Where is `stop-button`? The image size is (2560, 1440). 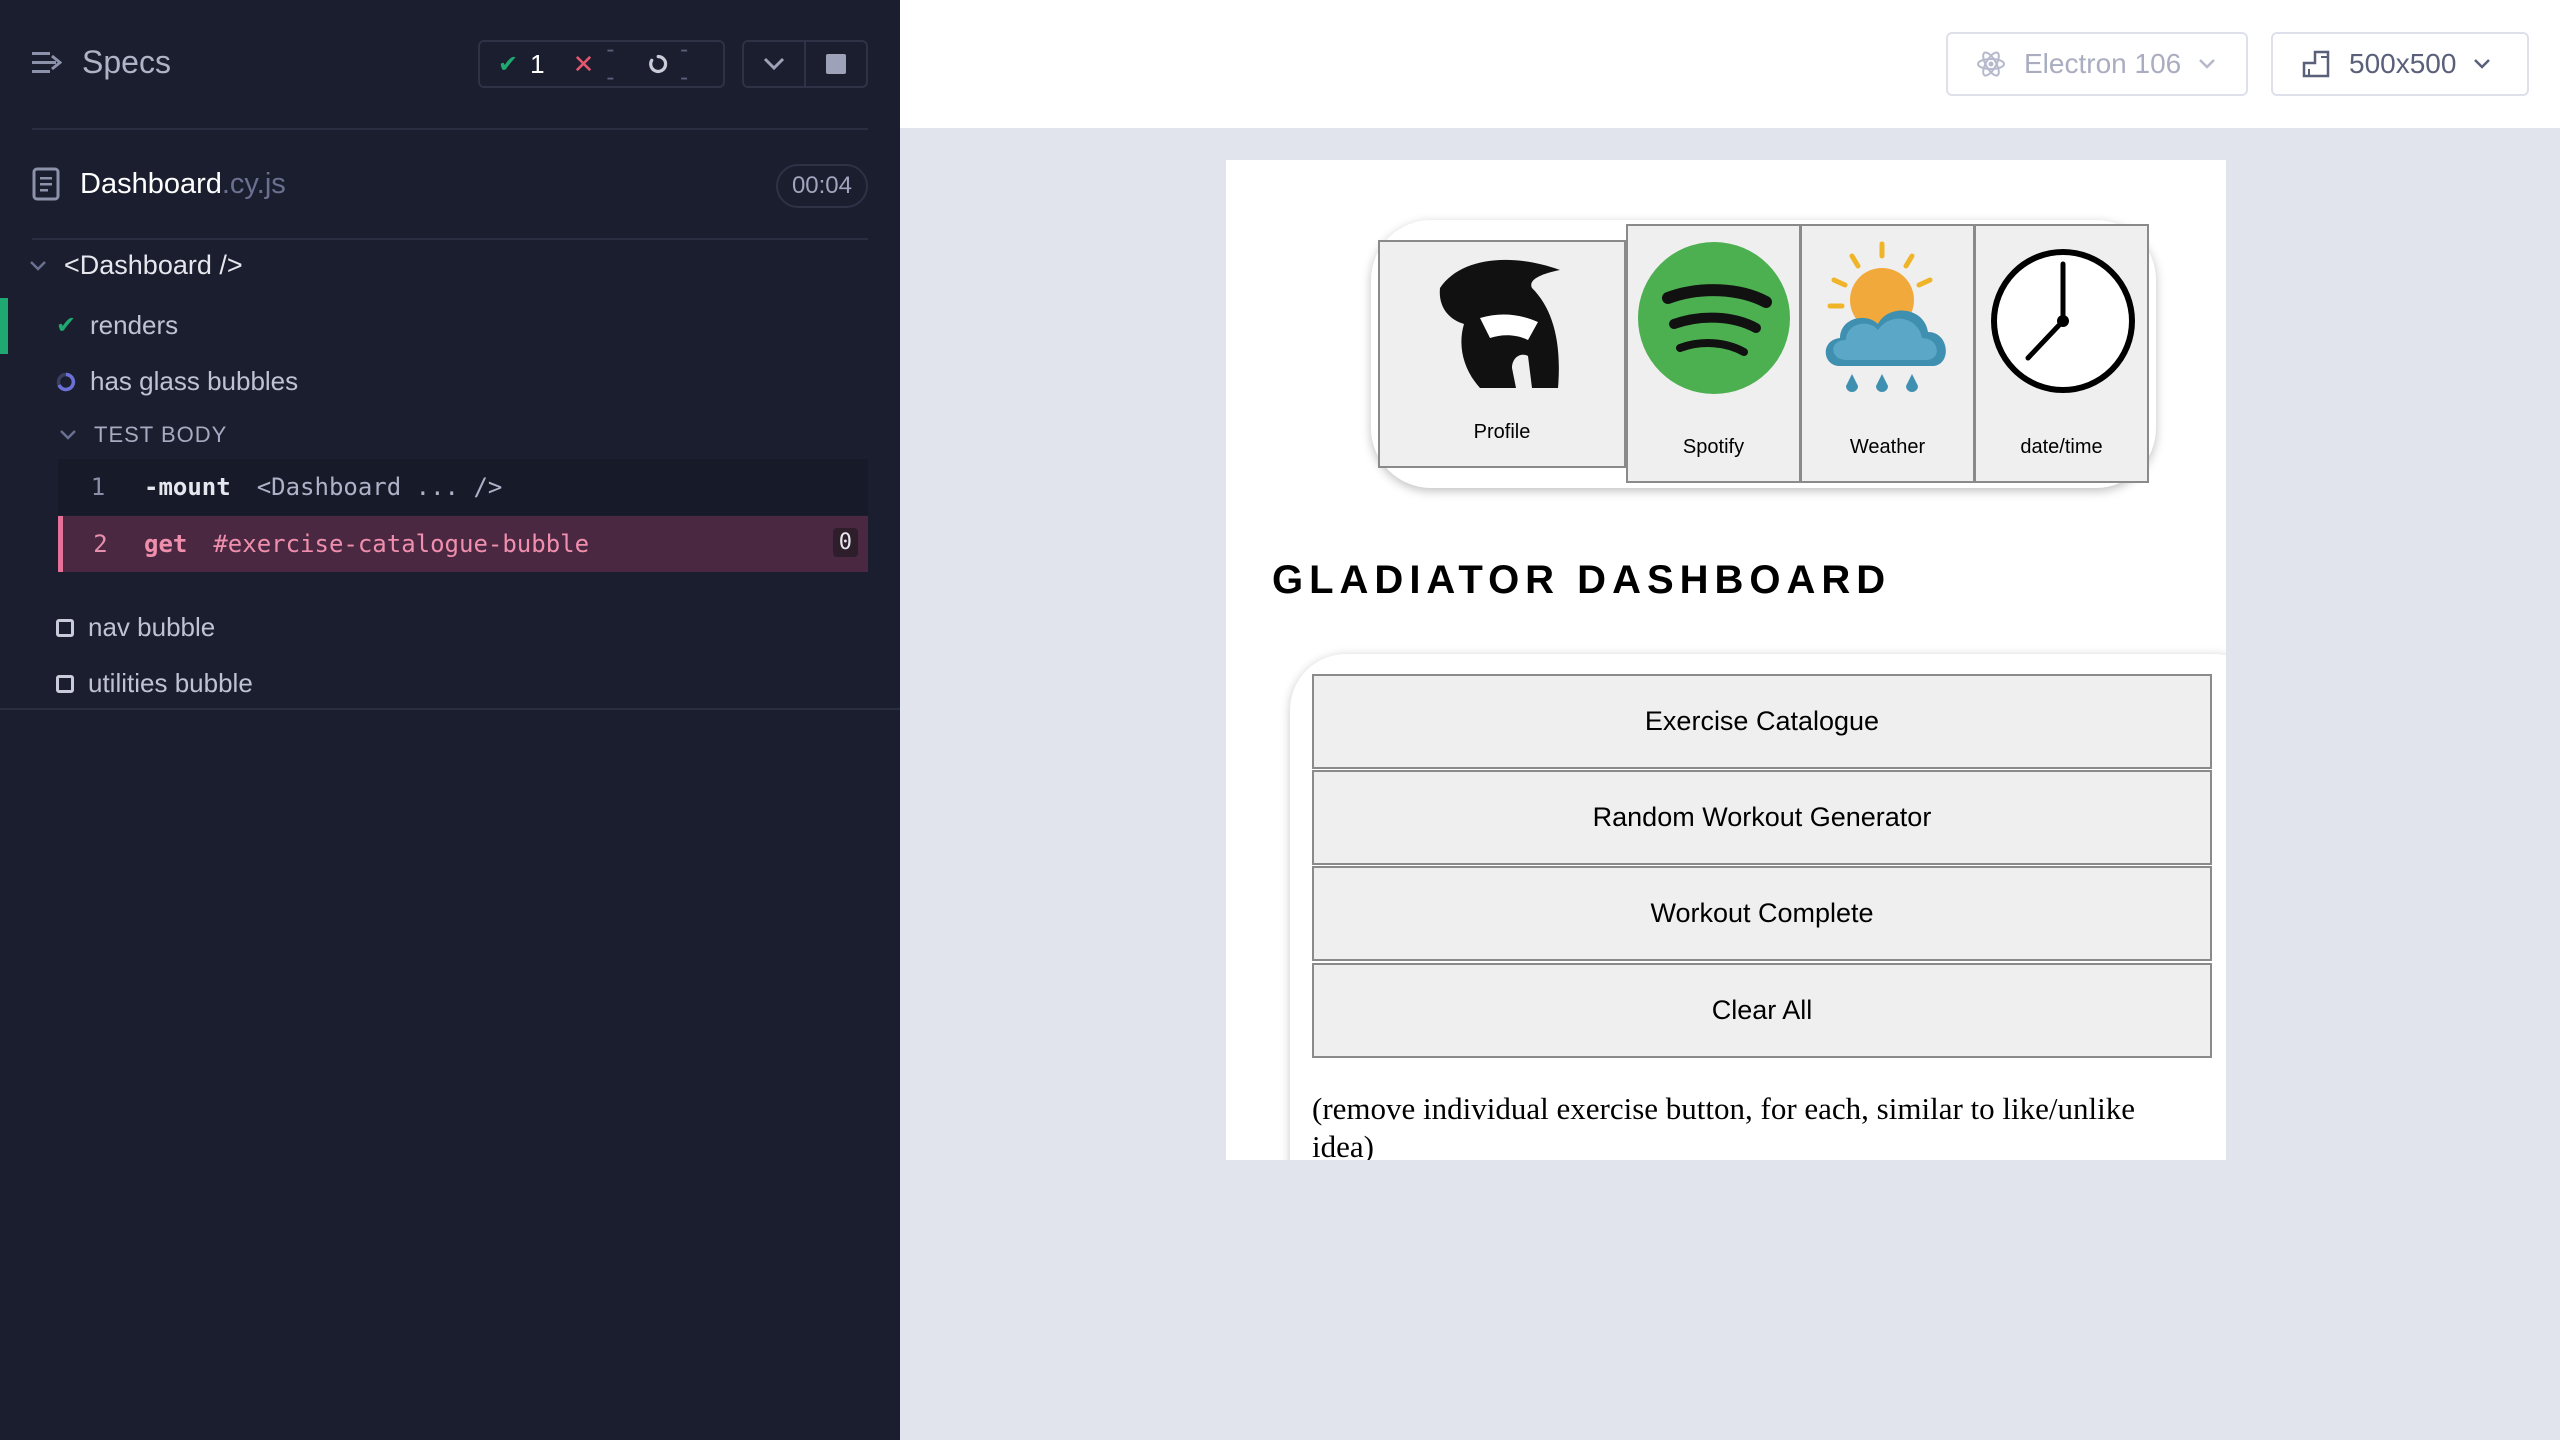 stop-button is located at coordinates (836, 64).